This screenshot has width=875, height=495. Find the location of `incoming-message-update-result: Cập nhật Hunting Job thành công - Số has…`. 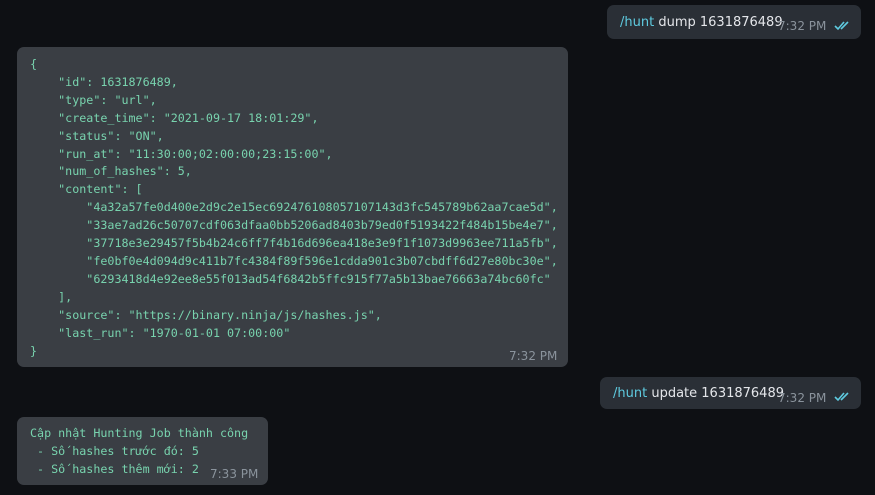

incoming-message-update-result: Cập nhật Hunting Job thành công - Số has… is located at coordinates (142, 451).